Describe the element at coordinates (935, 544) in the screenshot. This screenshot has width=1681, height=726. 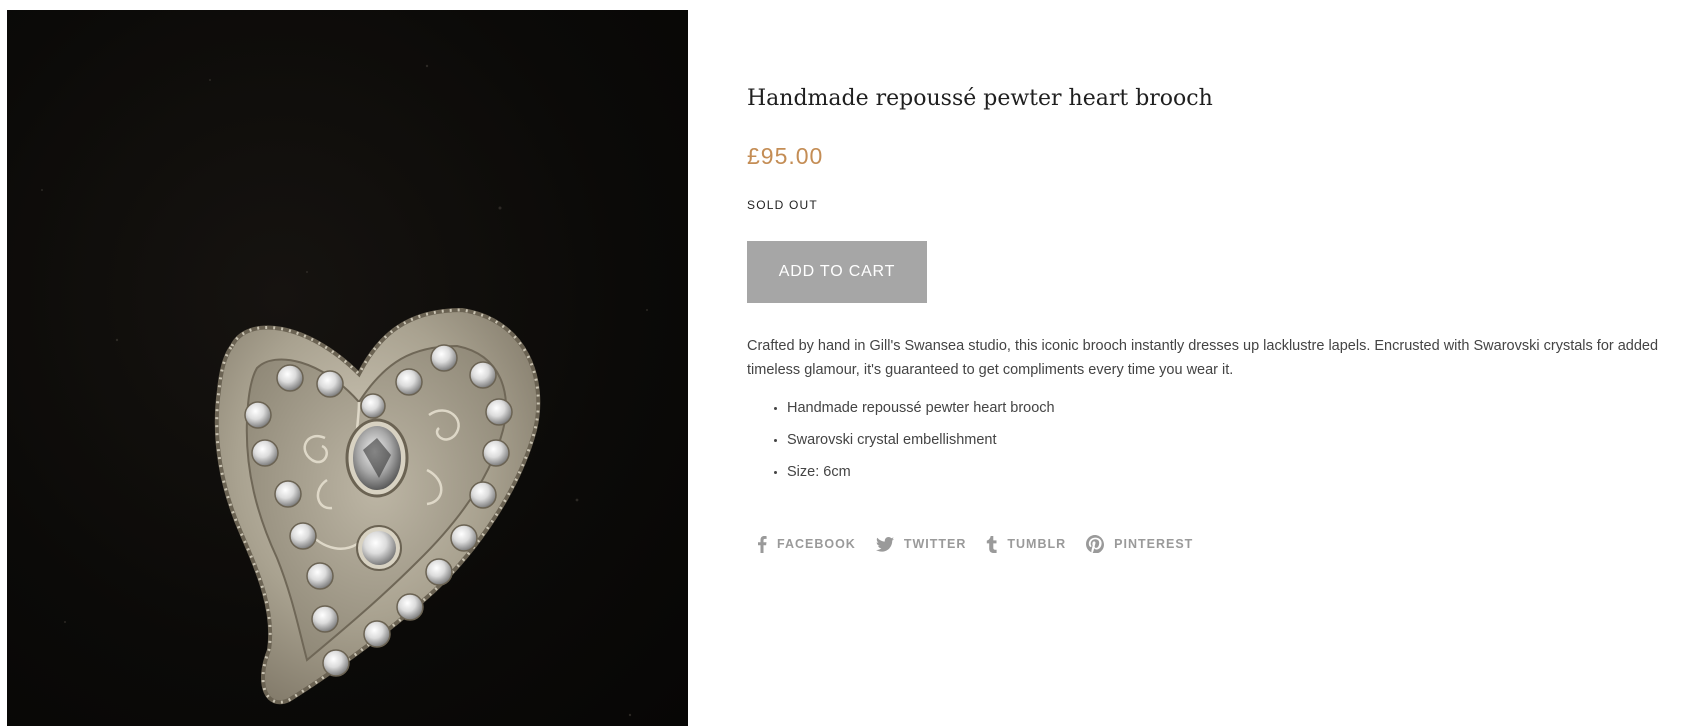
I see `share-twitter-label: TWITTER` at that location.